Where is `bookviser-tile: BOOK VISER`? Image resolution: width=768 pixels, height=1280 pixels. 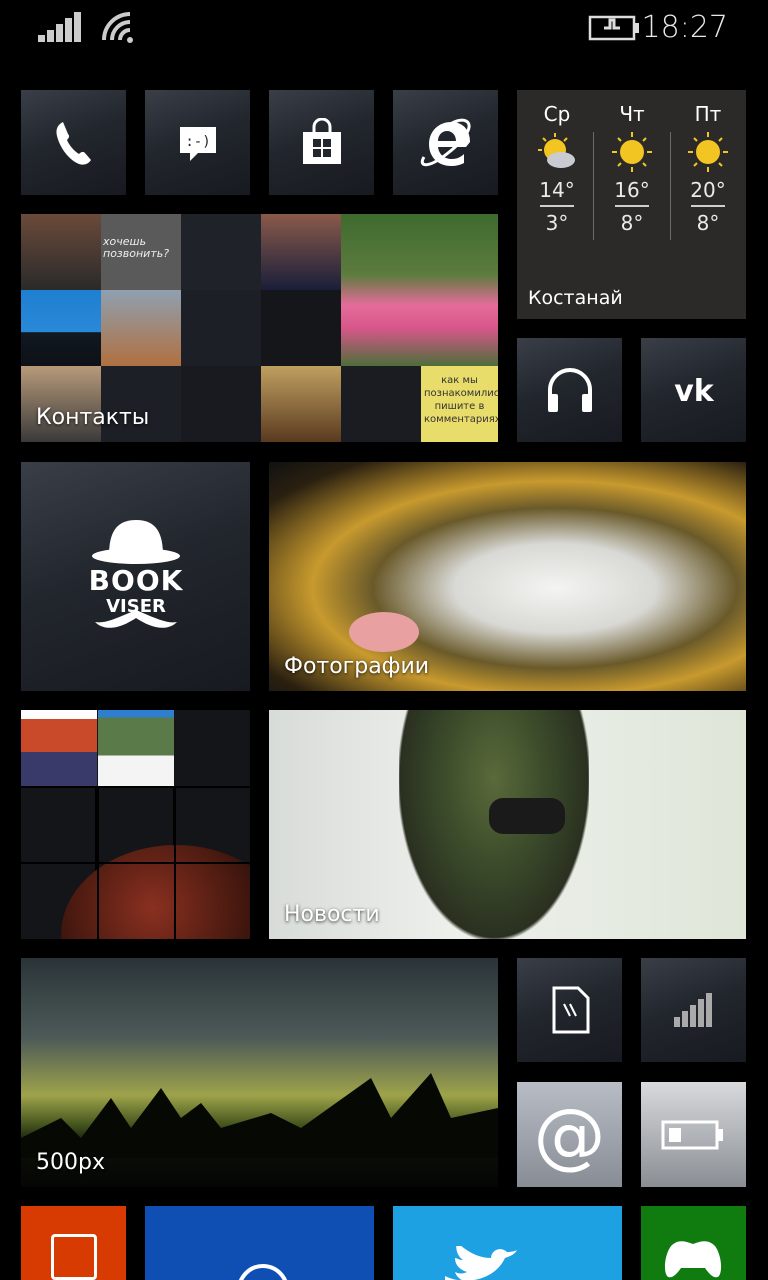
bookviser-tile: BOOK VISER is located at coordinates (135, 576).